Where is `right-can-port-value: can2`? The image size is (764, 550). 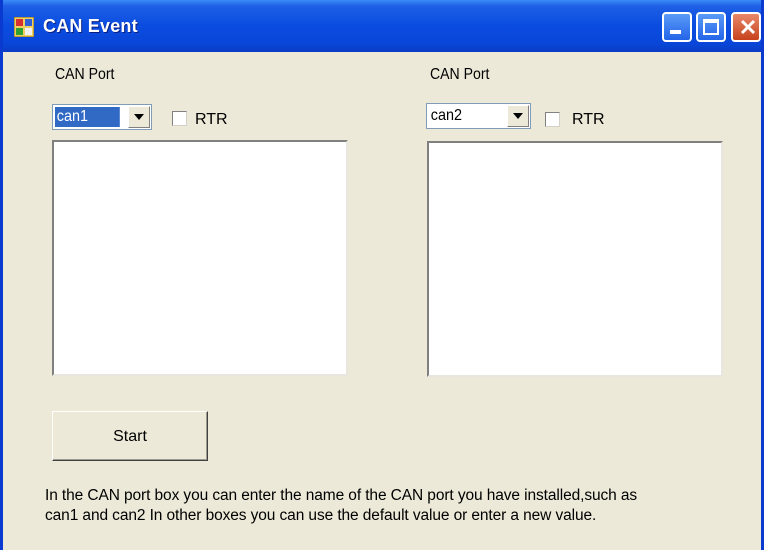 right-can-port-value: can2 is located at coordinates (447, 116).